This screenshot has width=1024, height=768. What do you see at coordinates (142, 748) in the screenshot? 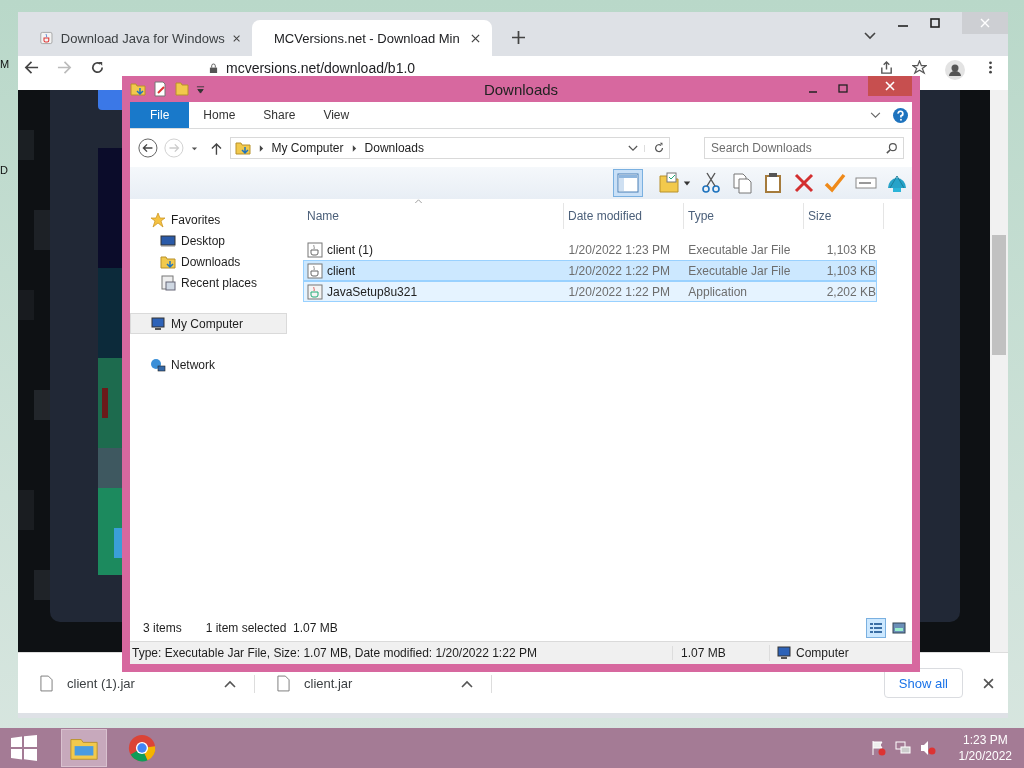
I see `browser-icon` at bounding box center [142, 748].